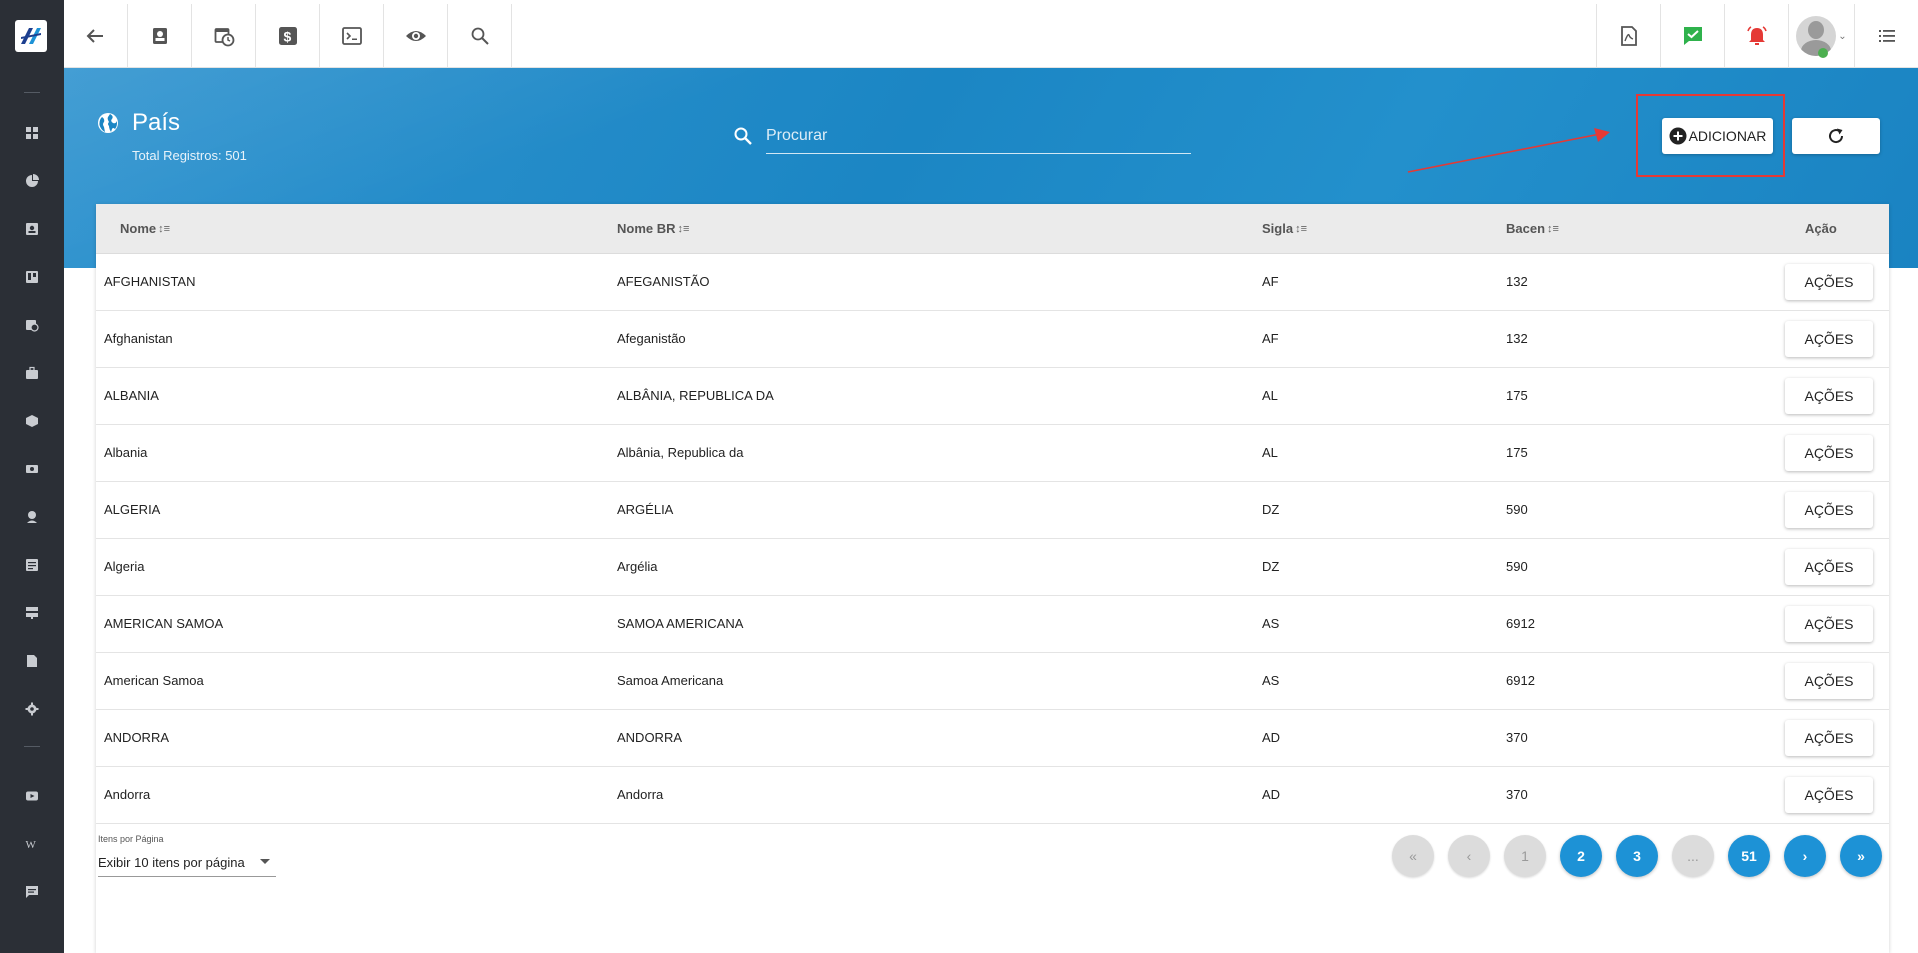  I want to click on cube-icon, so click(32, 421).